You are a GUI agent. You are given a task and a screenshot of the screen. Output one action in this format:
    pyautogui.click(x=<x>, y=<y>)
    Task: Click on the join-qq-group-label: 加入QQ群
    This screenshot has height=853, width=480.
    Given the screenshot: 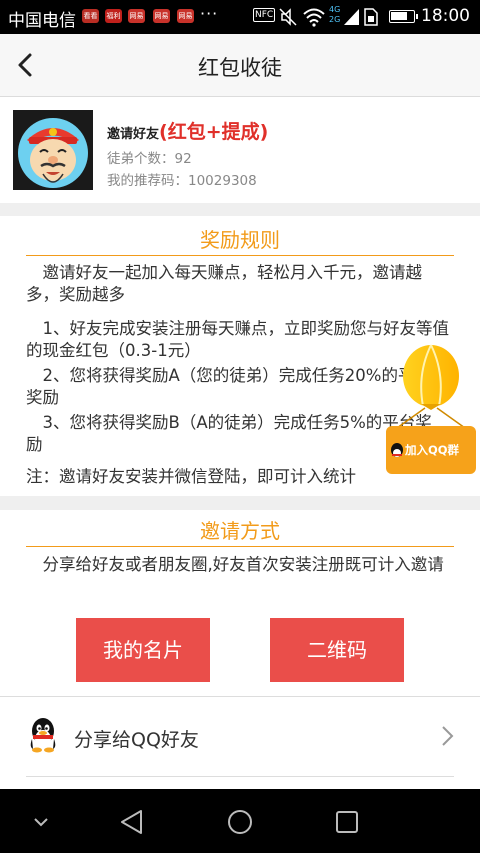 What is the action you would take?
    pyautogui.click(x=432, y=450)
    